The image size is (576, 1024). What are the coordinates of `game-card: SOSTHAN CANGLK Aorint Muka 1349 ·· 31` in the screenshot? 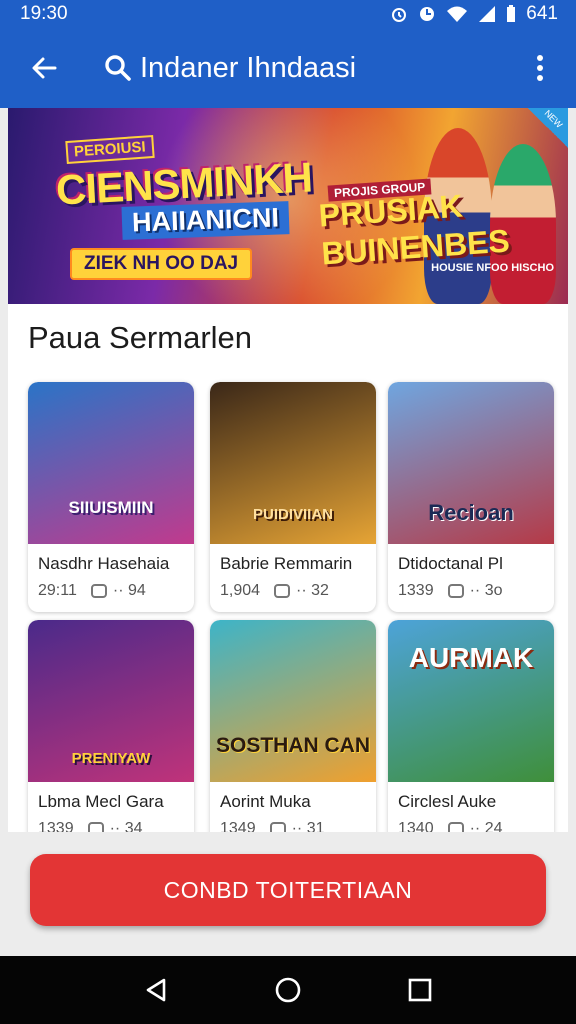 It's located at (293, 726).